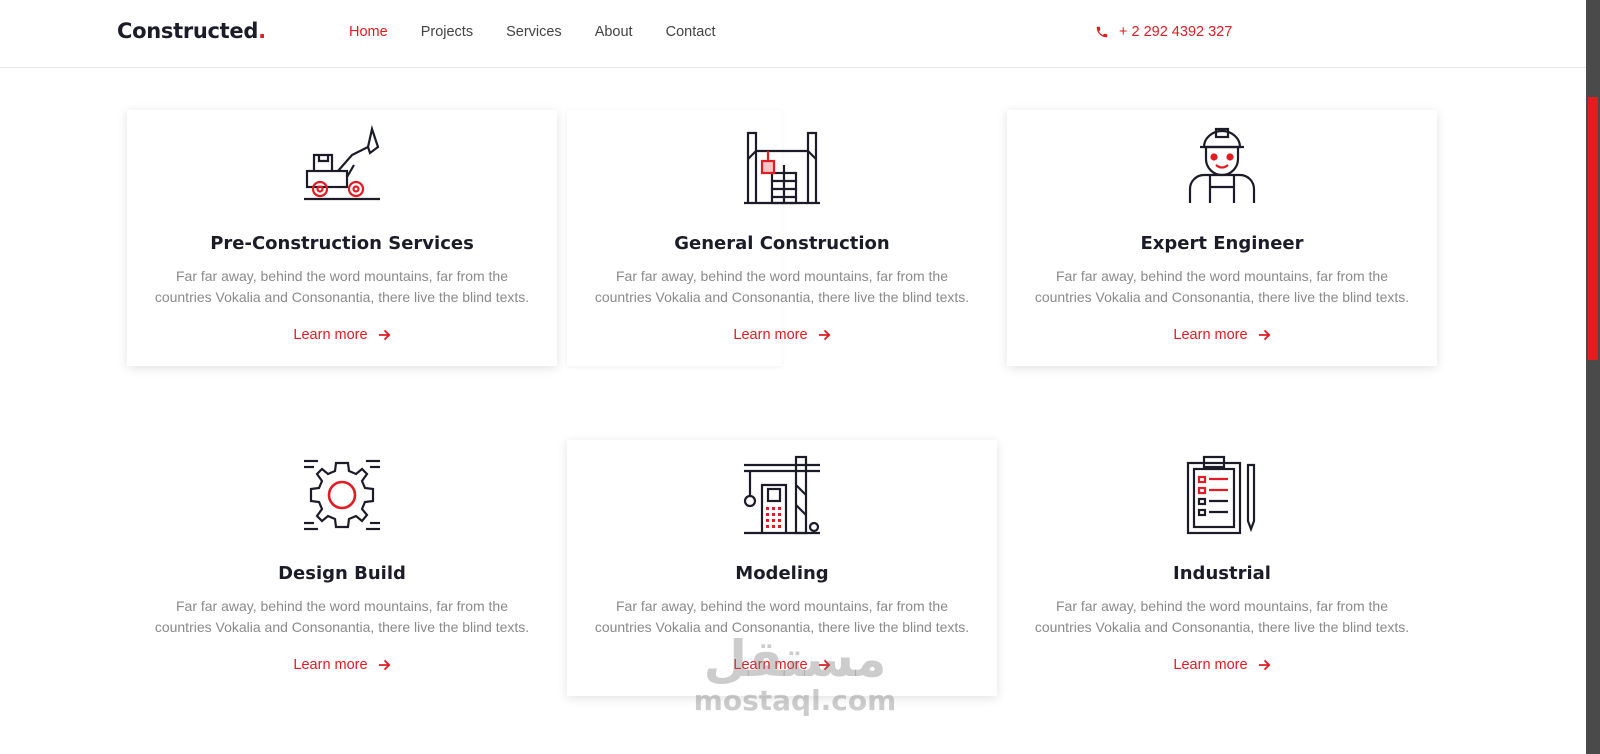 This screenshot has height=754, width=1600. Describe the element at coordinates (534, 32) in the screenshot. I see `nav-services: Services` at that location.